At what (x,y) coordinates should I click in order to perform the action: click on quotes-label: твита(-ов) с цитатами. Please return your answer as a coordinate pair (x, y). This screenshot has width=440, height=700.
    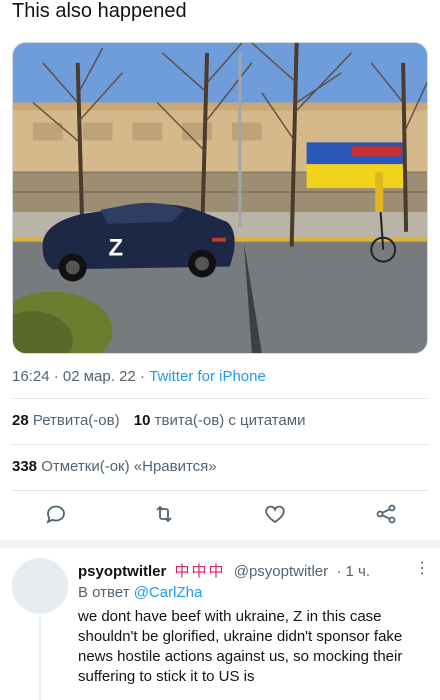
    Looking at the image, I should click on (230, 420).